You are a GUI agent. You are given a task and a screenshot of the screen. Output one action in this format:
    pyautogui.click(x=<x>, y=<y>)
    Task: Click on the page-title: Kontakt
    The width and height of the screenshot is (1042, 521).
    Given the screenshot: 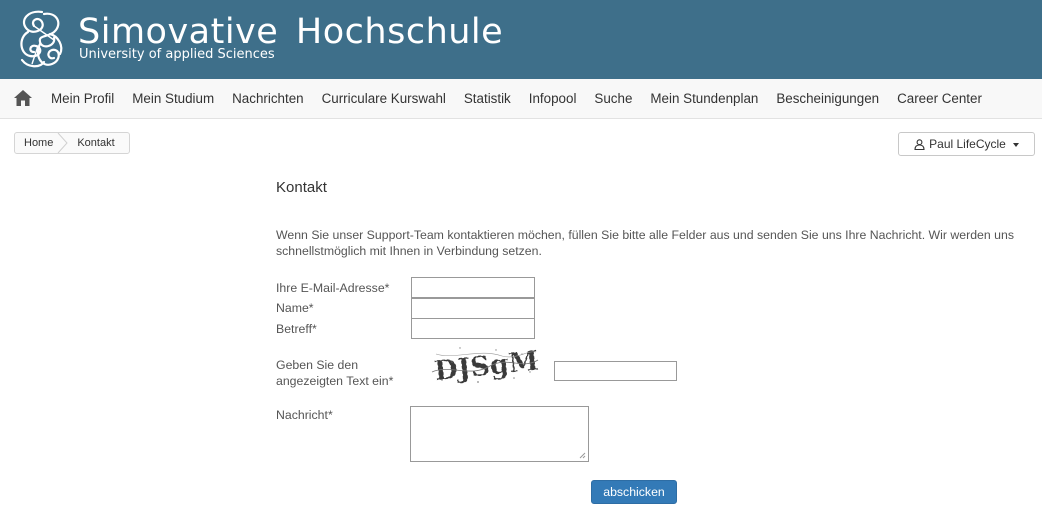 What is the action you would take?
    pyautogui.click(x=301, y=187)
    